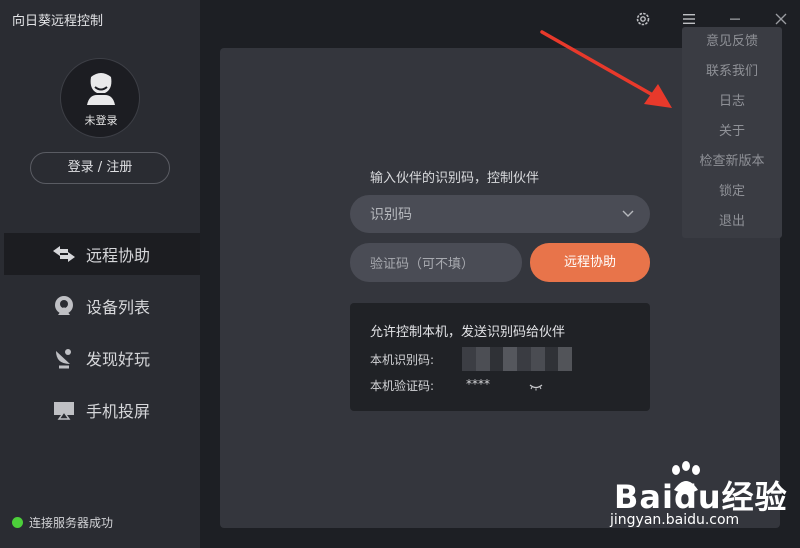 The width and height of the screenshot is (800, 548). I want to click on menu-item-feedback: 意见反馈, so click(732, 42).